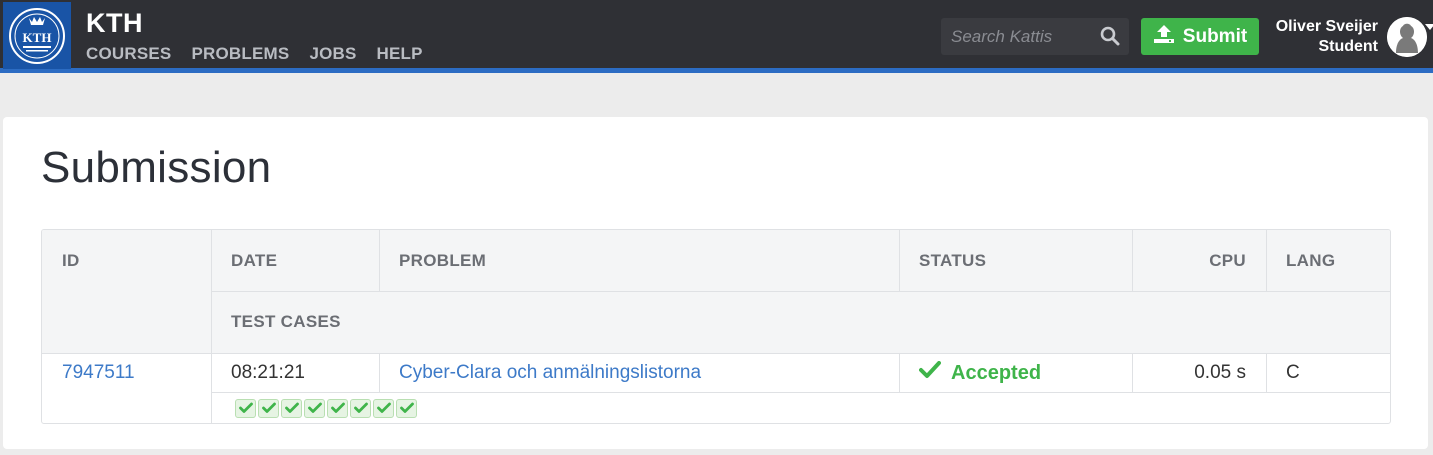 Image resolution: width=1433 pixels, height=455 pixels. Describe the element at coordinates (1293, 372) in the screenshot. I see `table-row-lang: C` at that location.